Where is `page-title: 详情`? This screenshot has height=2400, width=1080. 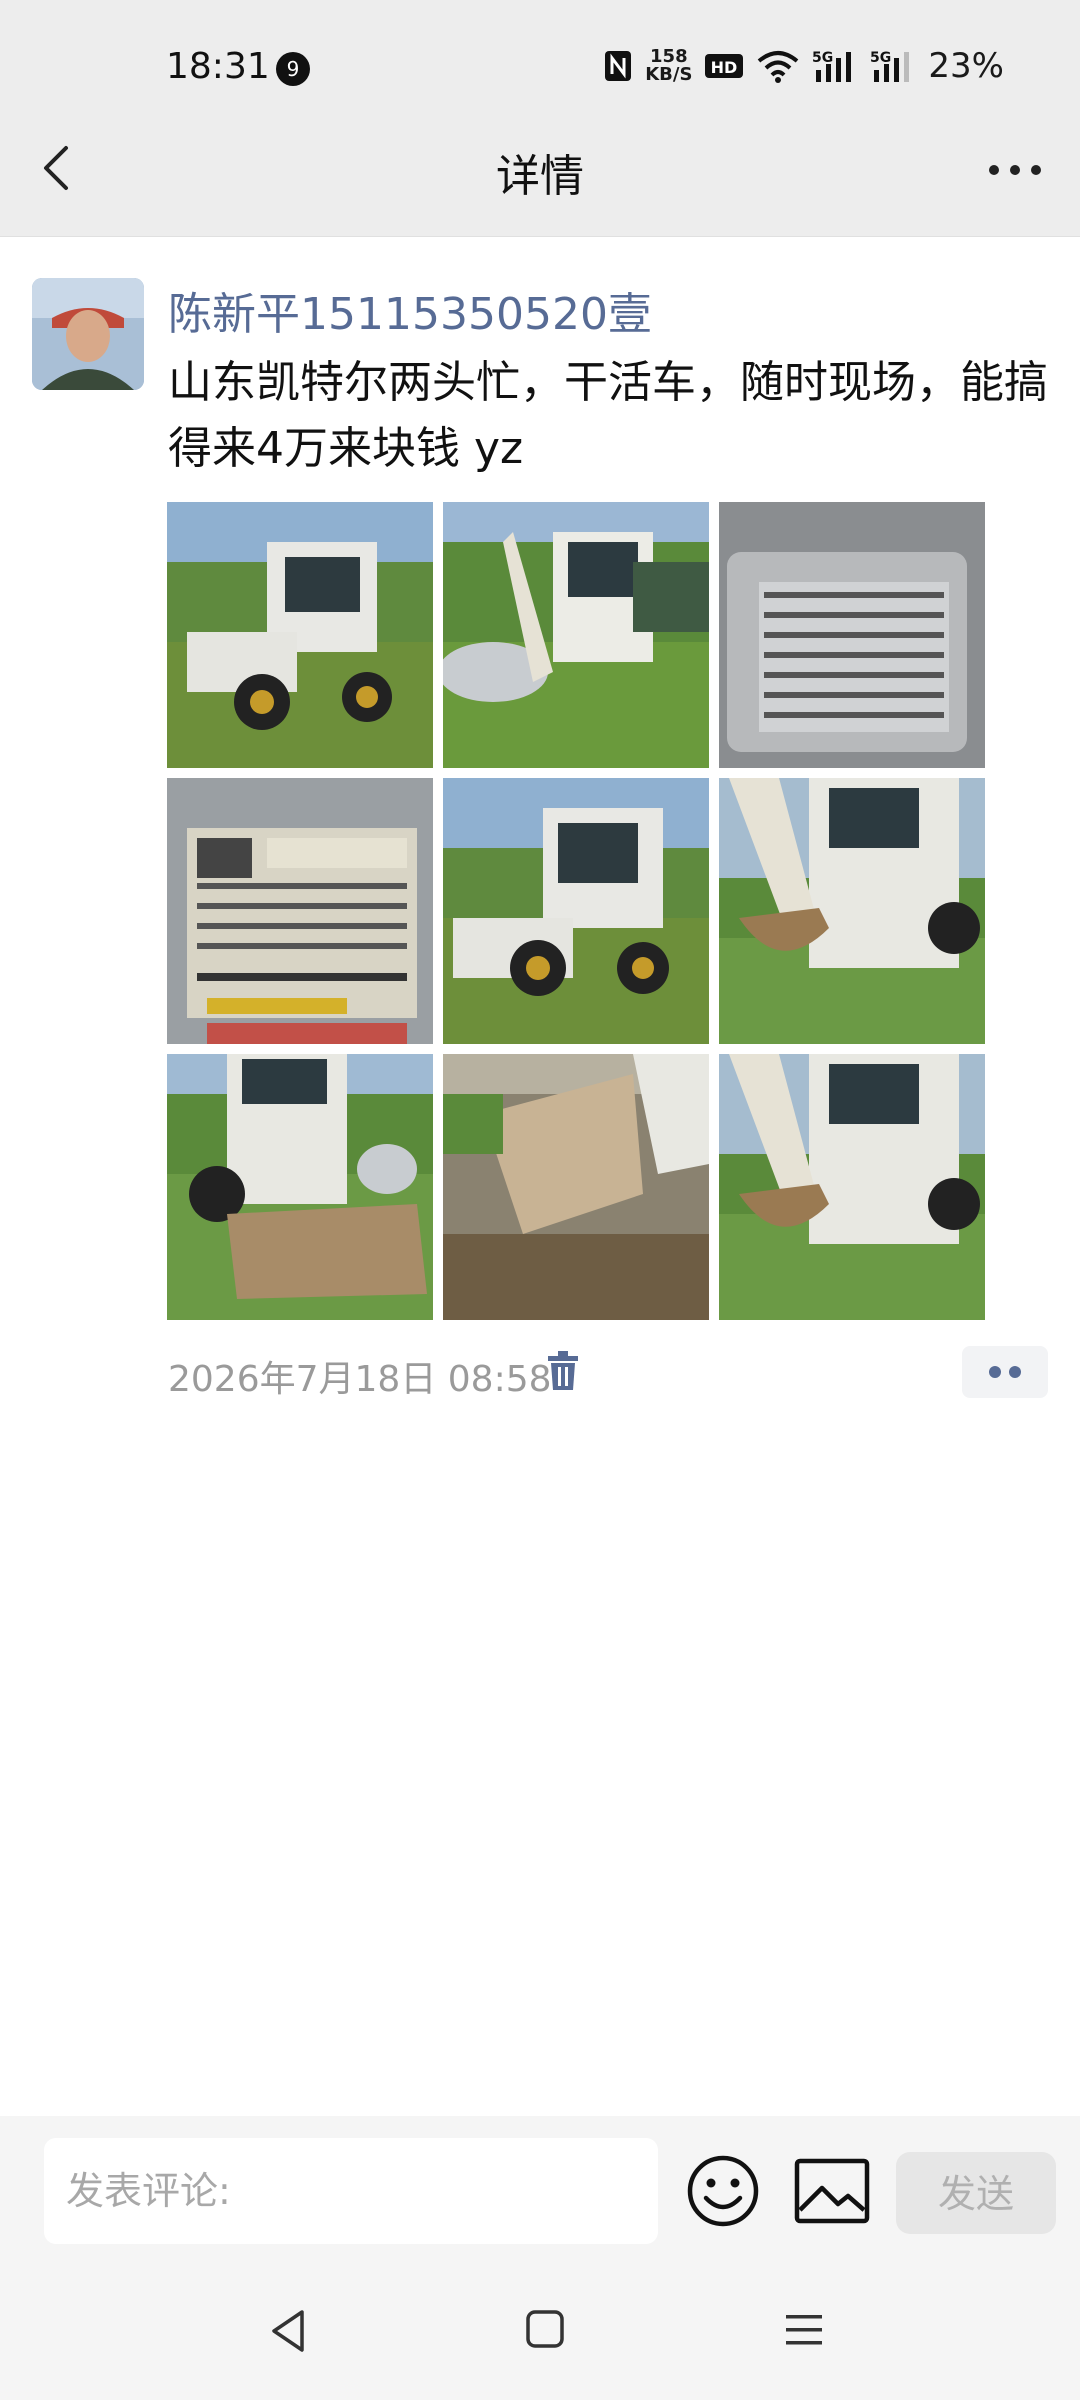
page-title: 详情 is located at coordinates (540, 176).